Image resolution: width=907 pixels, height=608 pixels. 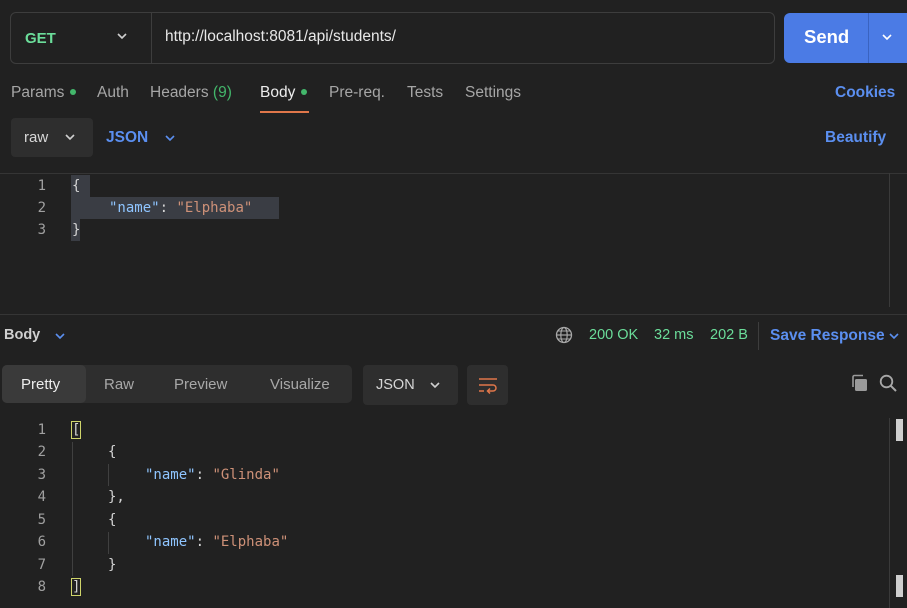 I want to click on body-format-label: JSON, so click(x=127, y=137).